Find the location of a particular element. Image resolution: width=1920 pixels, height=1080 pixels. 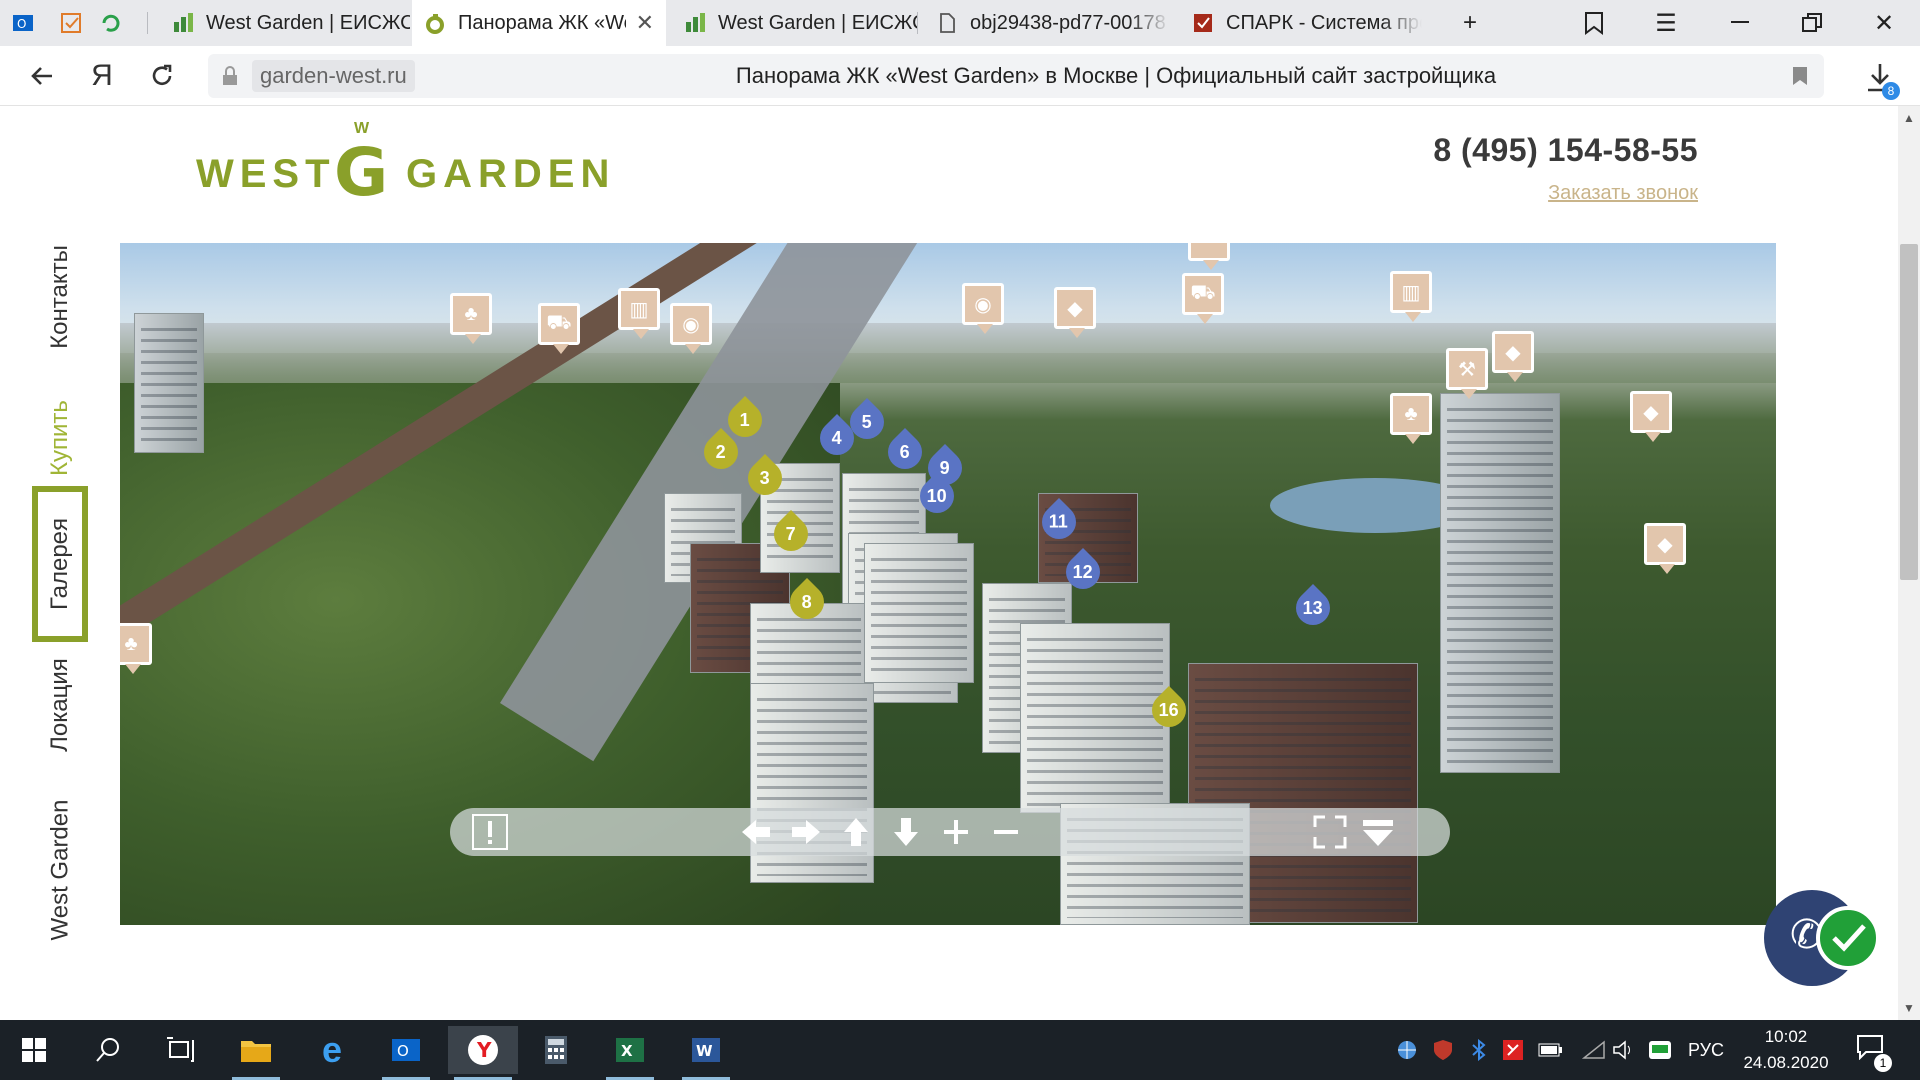

poi-marker-icon is located at coordinates (1209, 256).